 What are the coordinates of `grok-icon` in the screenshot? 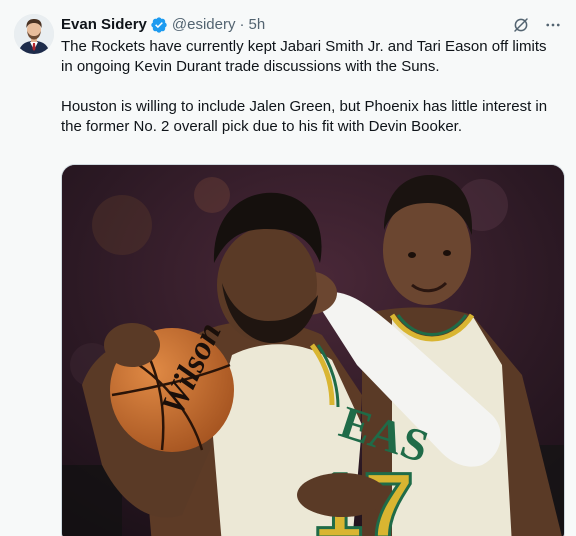 It's located at (521, 25).